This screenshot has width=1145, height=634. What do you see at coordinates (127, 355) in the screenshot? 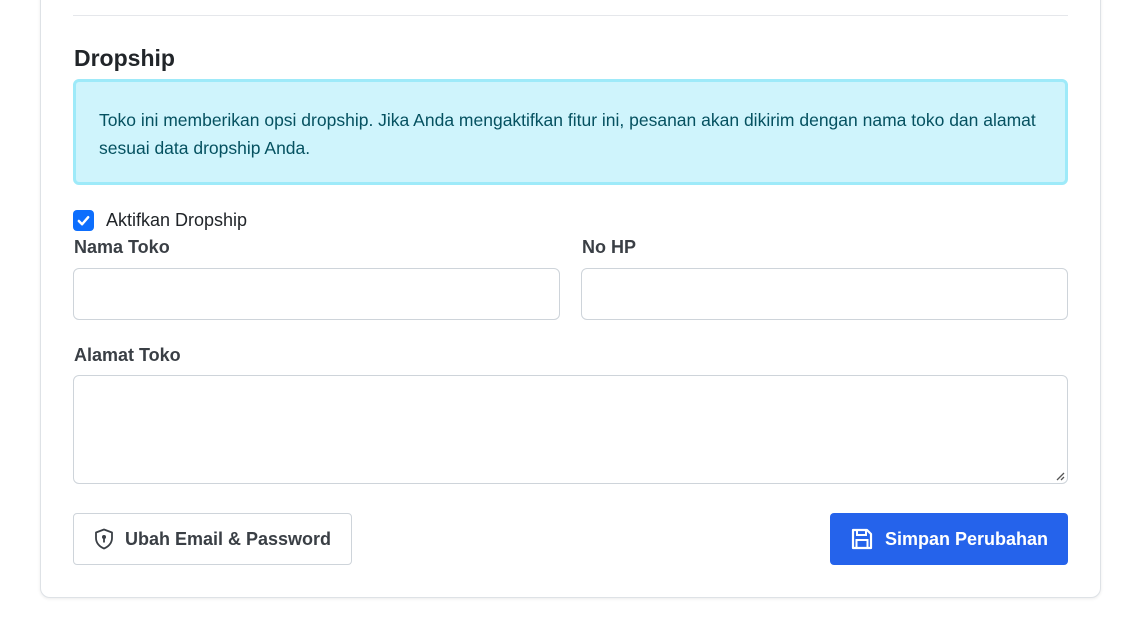
I see `store-address-label: Alamat Toko` at bounding box center [127, 355].